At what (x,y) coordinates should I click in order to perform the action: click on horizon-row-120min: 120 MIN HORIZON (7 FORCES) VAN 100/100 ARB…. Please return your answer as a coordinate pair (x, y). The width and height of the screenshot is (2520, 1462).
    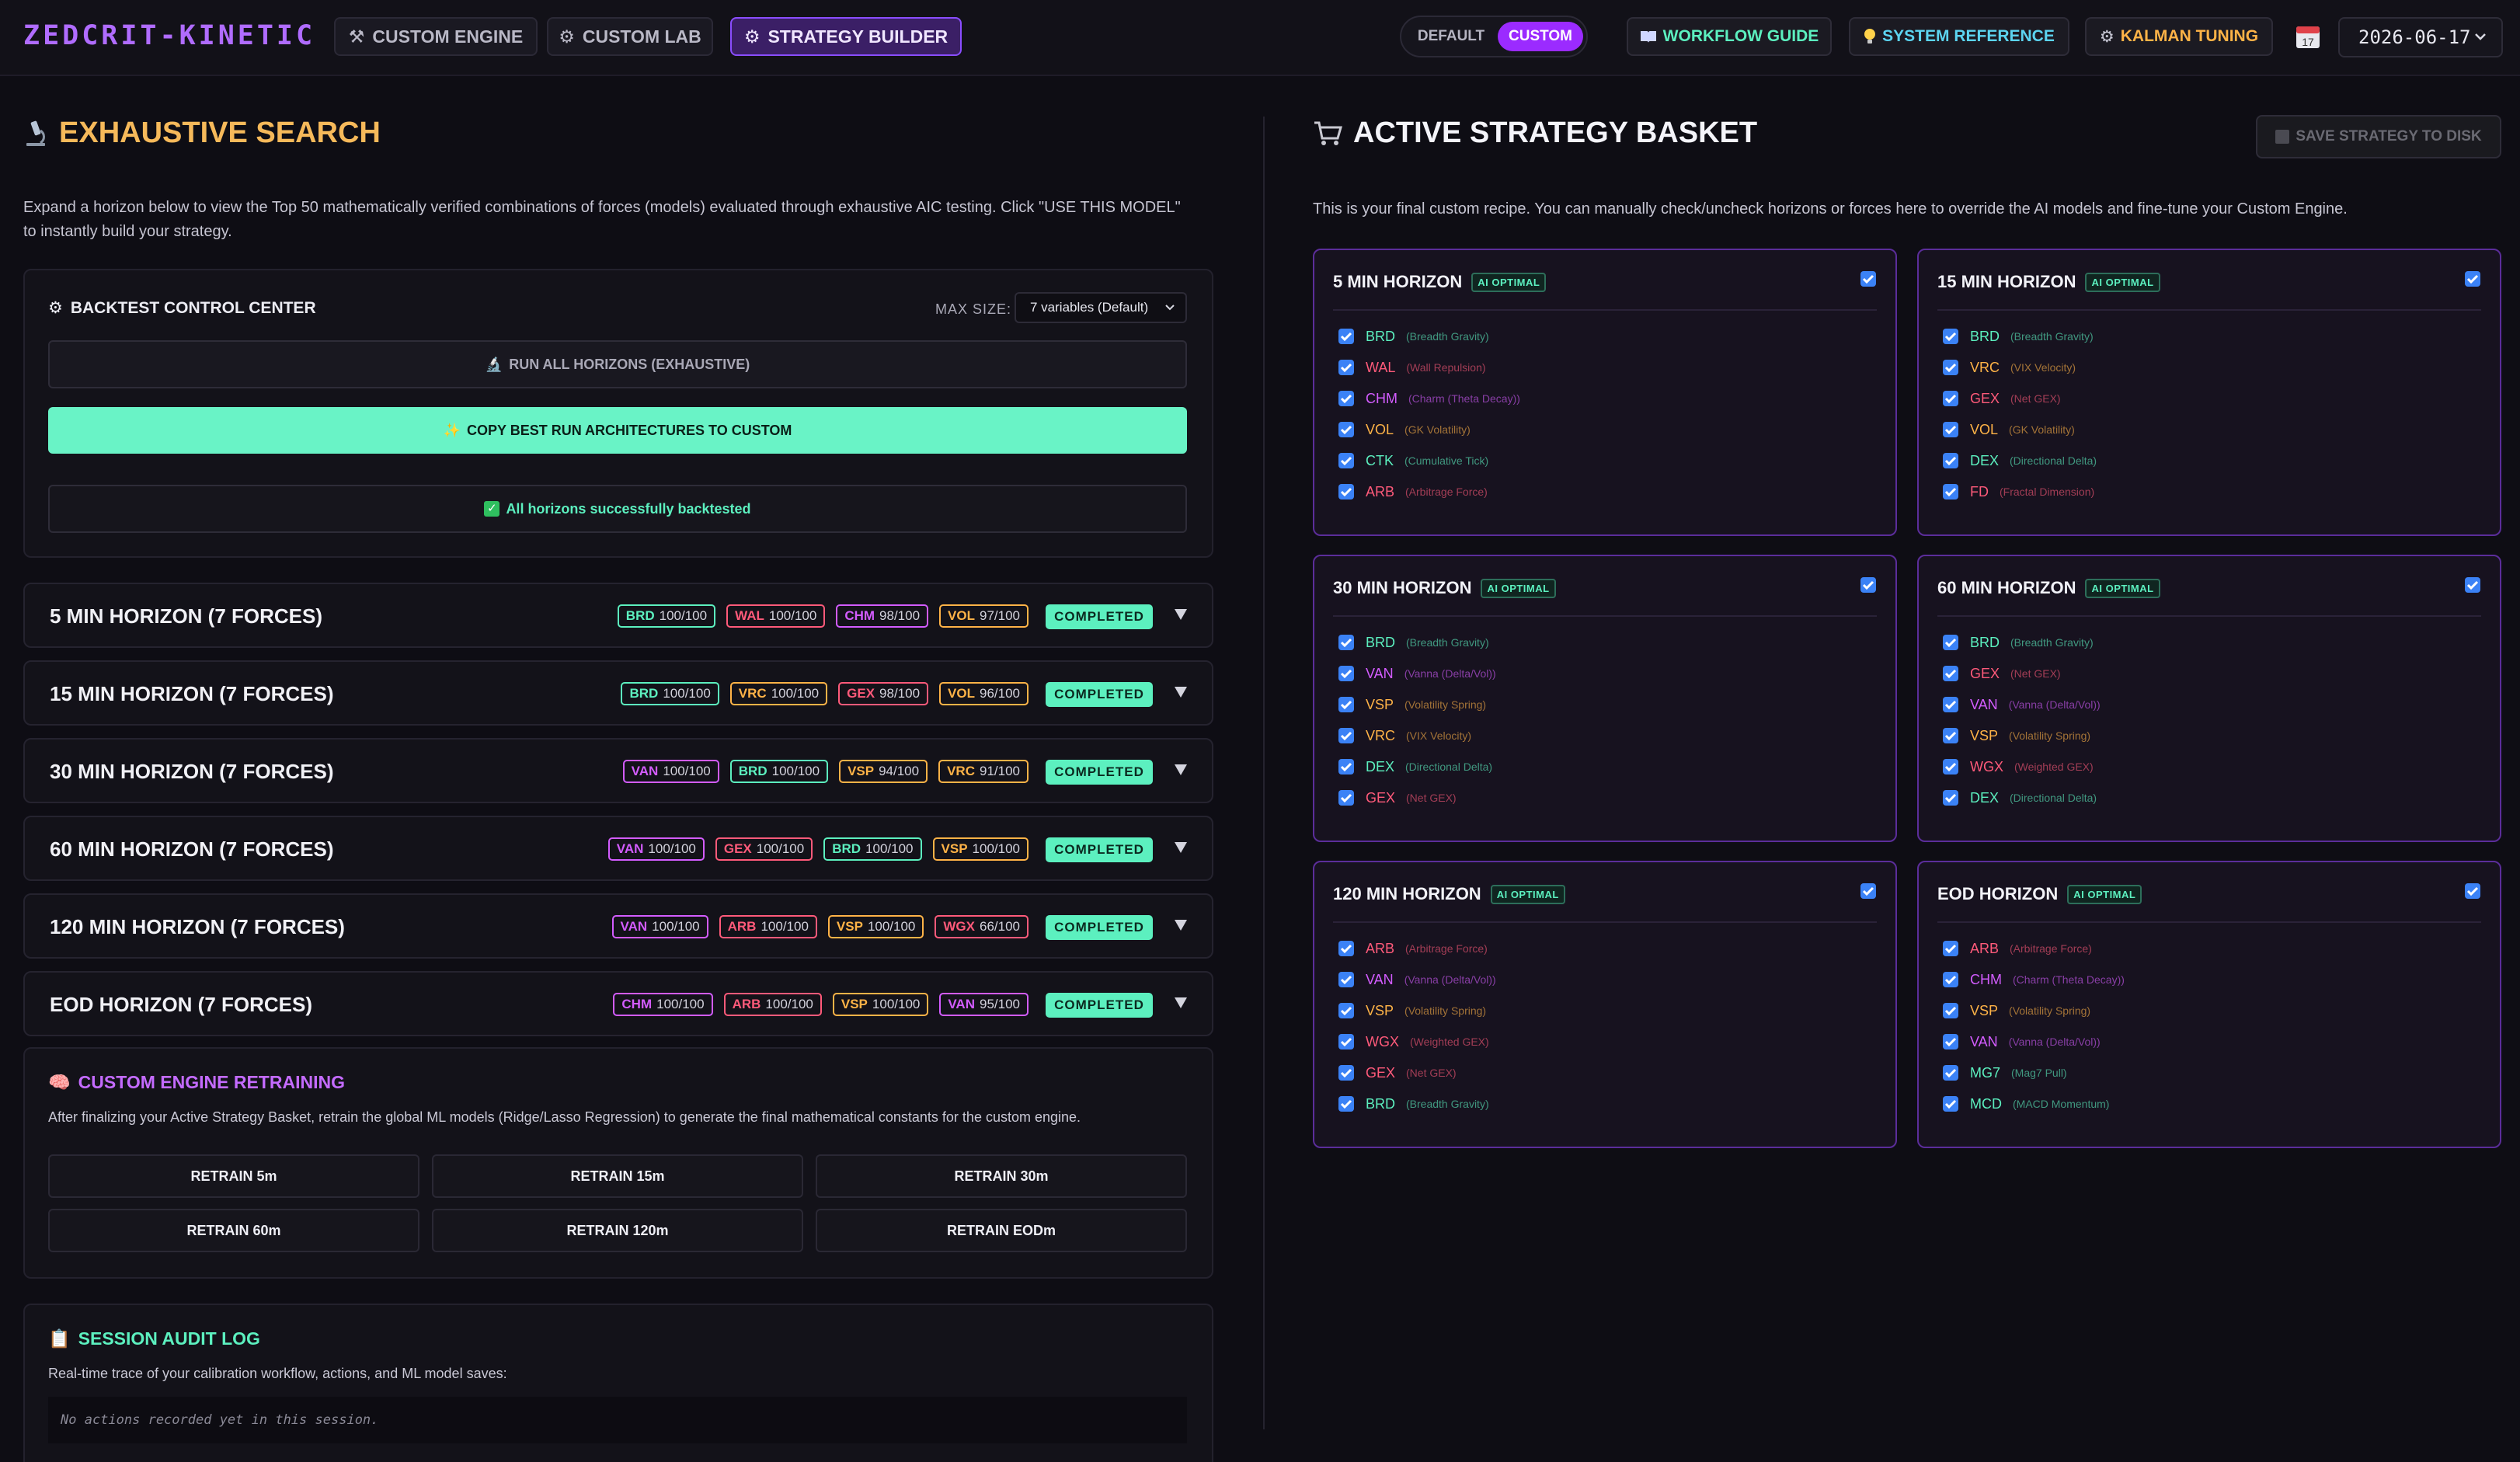
    Looking at the image, I should click on (618, 926).